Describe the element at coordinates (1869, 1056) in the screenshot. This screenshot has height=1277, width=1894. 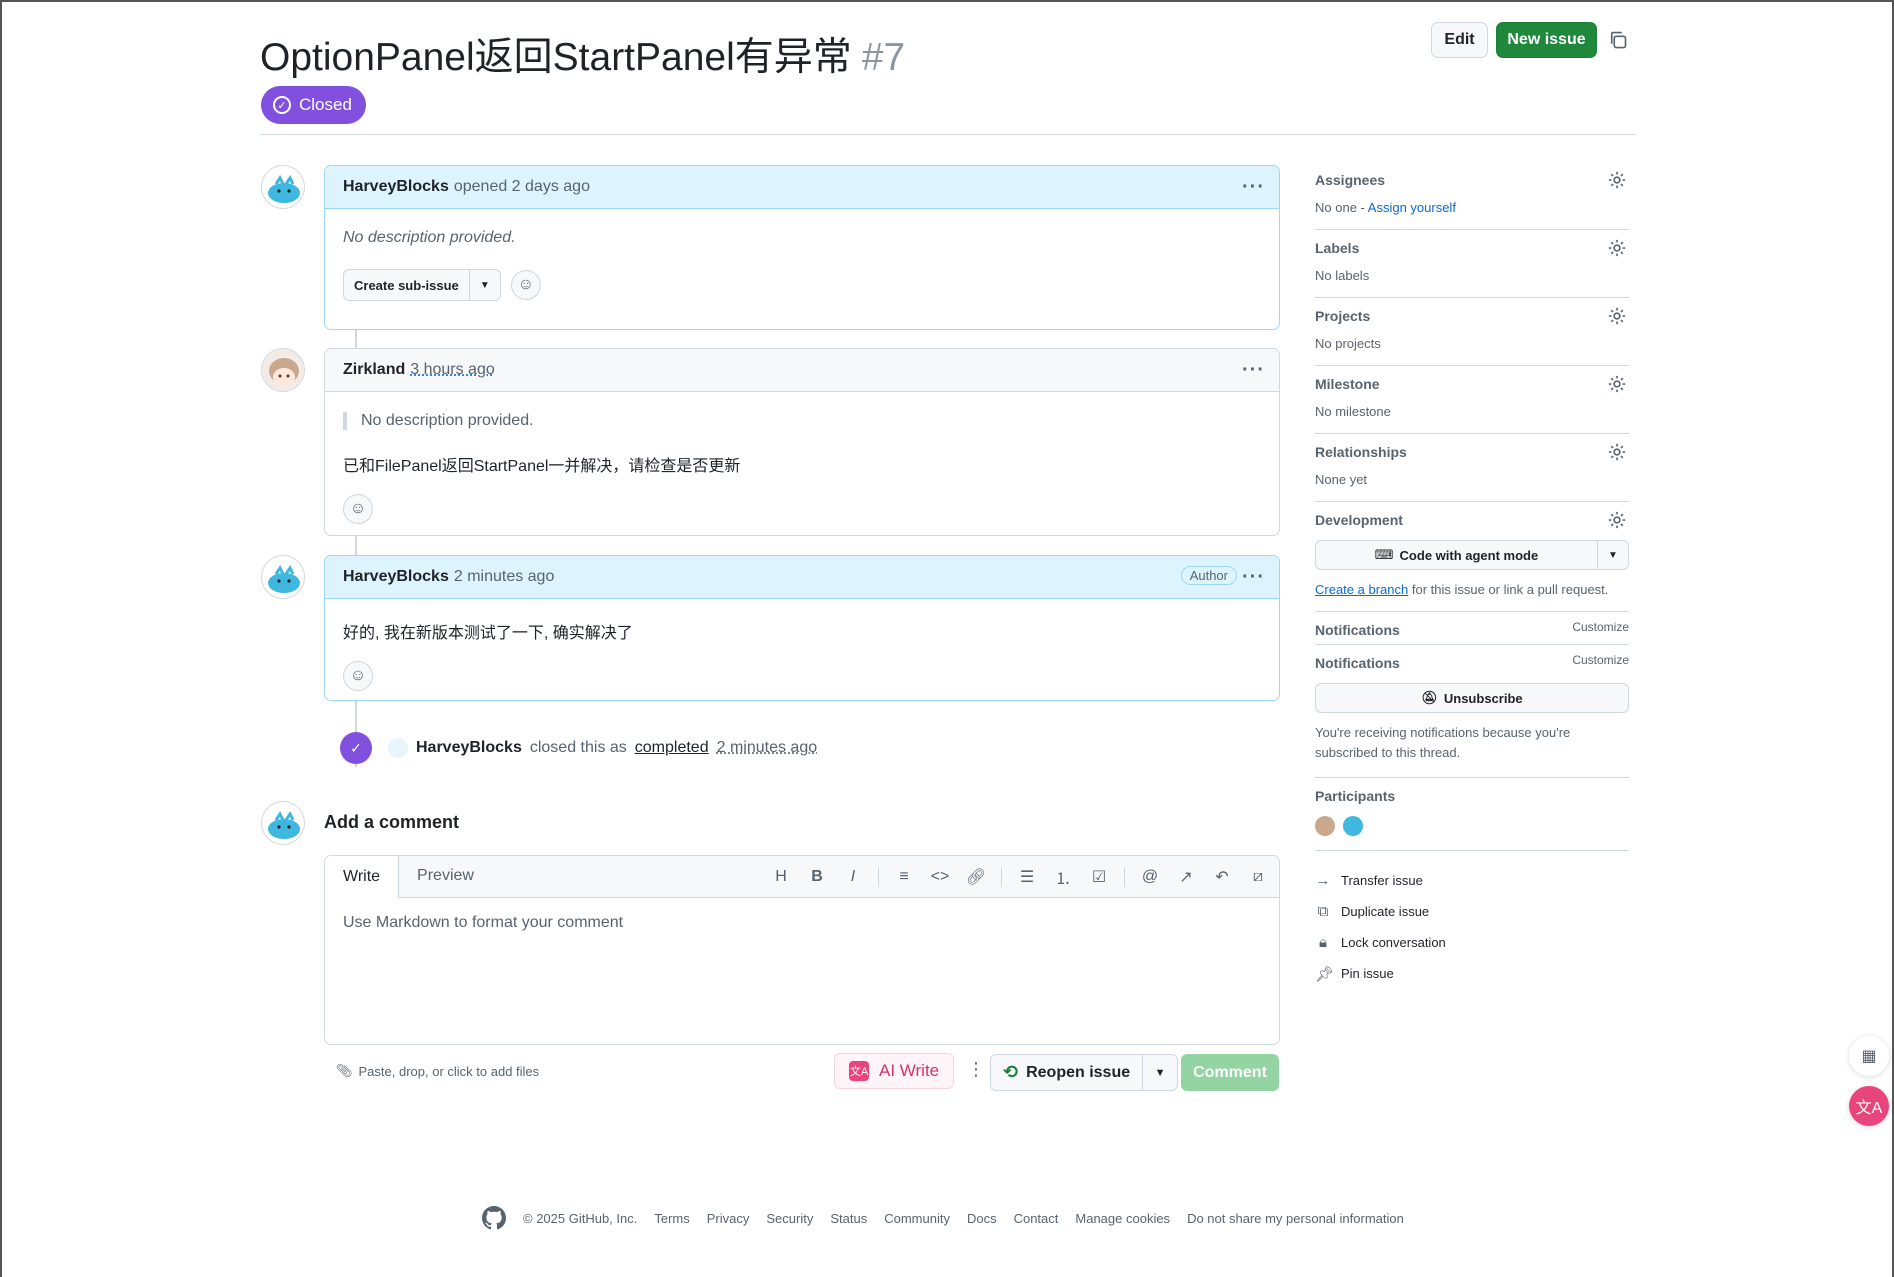
I see `qr-code-icon: ▦` at that location.